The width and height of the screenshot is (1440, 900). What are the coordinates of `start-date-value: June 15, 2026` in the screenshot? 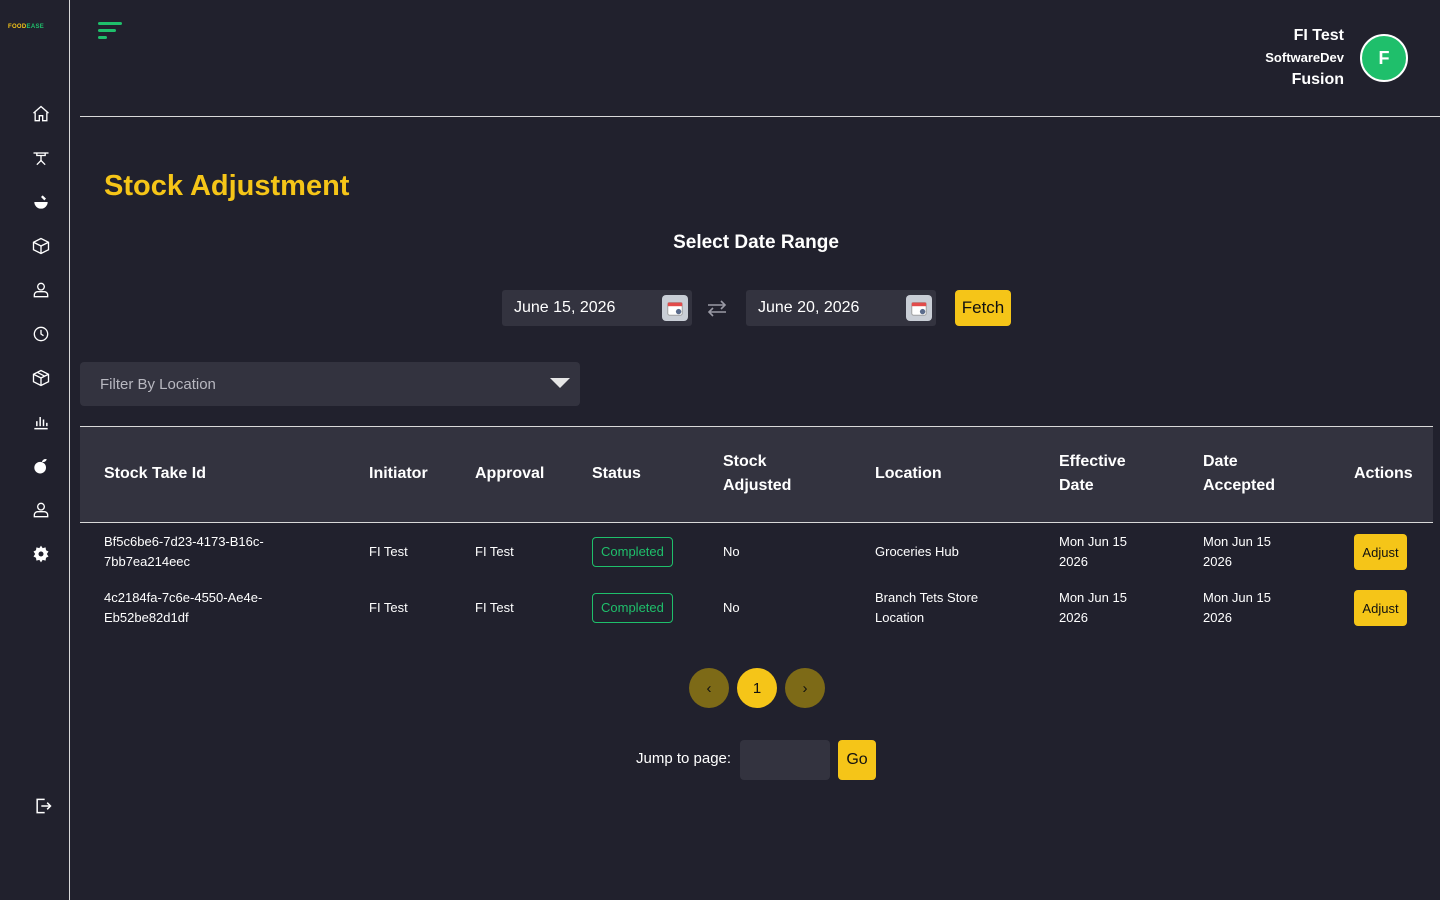 It's located at (565, 307).